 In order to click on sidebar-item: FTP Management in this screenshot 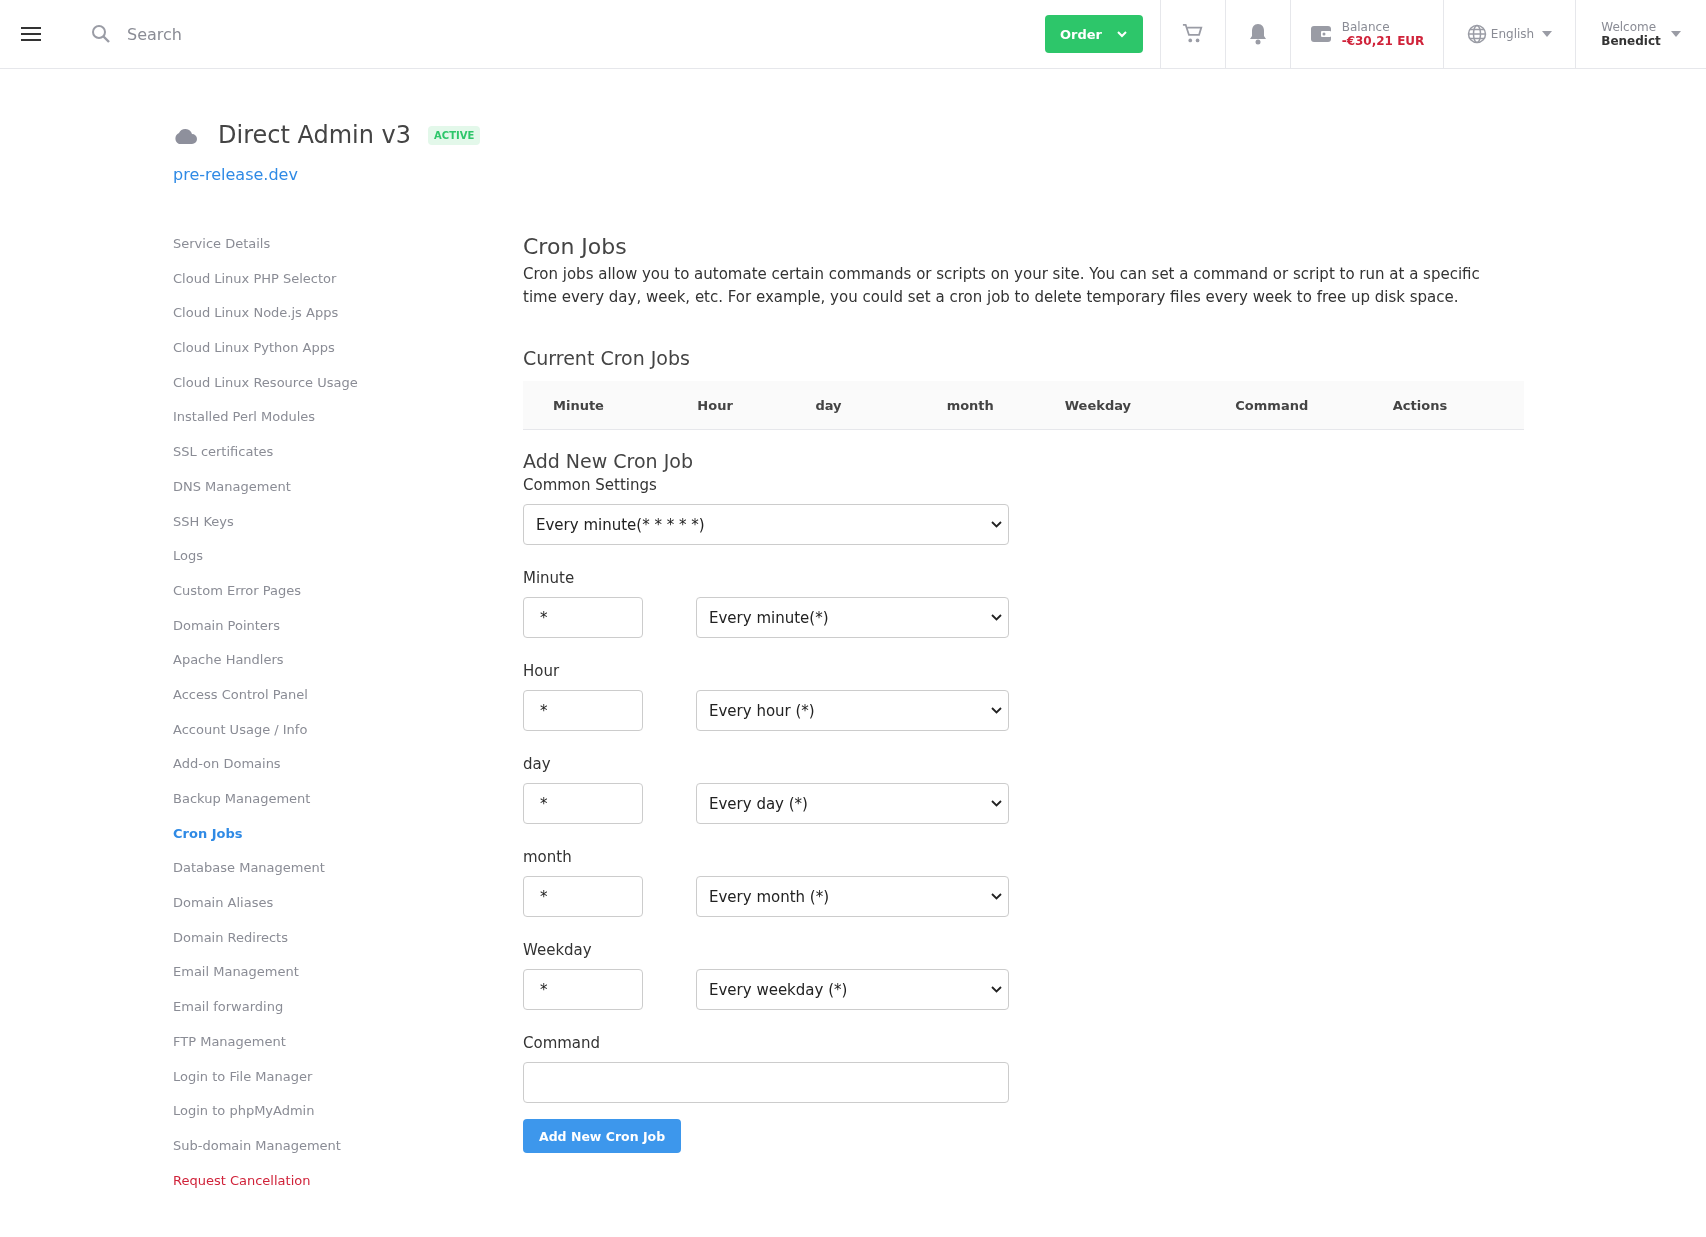, I will do `click(348, 1049)`.